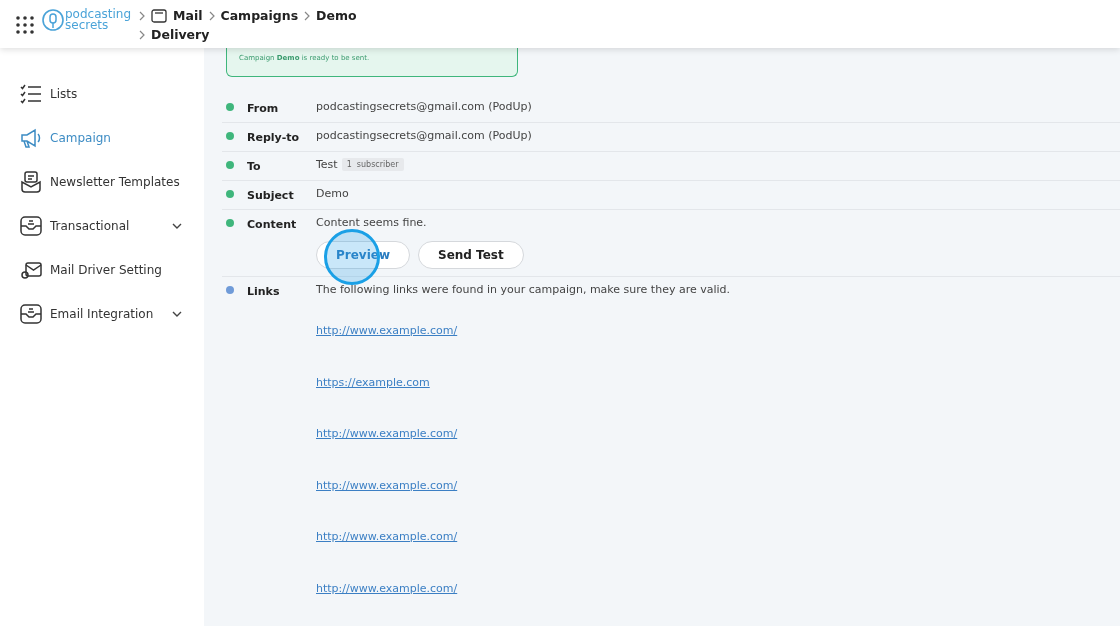 This screenshot has height=626, width=1120. Describe the element at coordinates (254, 166) in the screenshot. I see `field-label: To` at that location.